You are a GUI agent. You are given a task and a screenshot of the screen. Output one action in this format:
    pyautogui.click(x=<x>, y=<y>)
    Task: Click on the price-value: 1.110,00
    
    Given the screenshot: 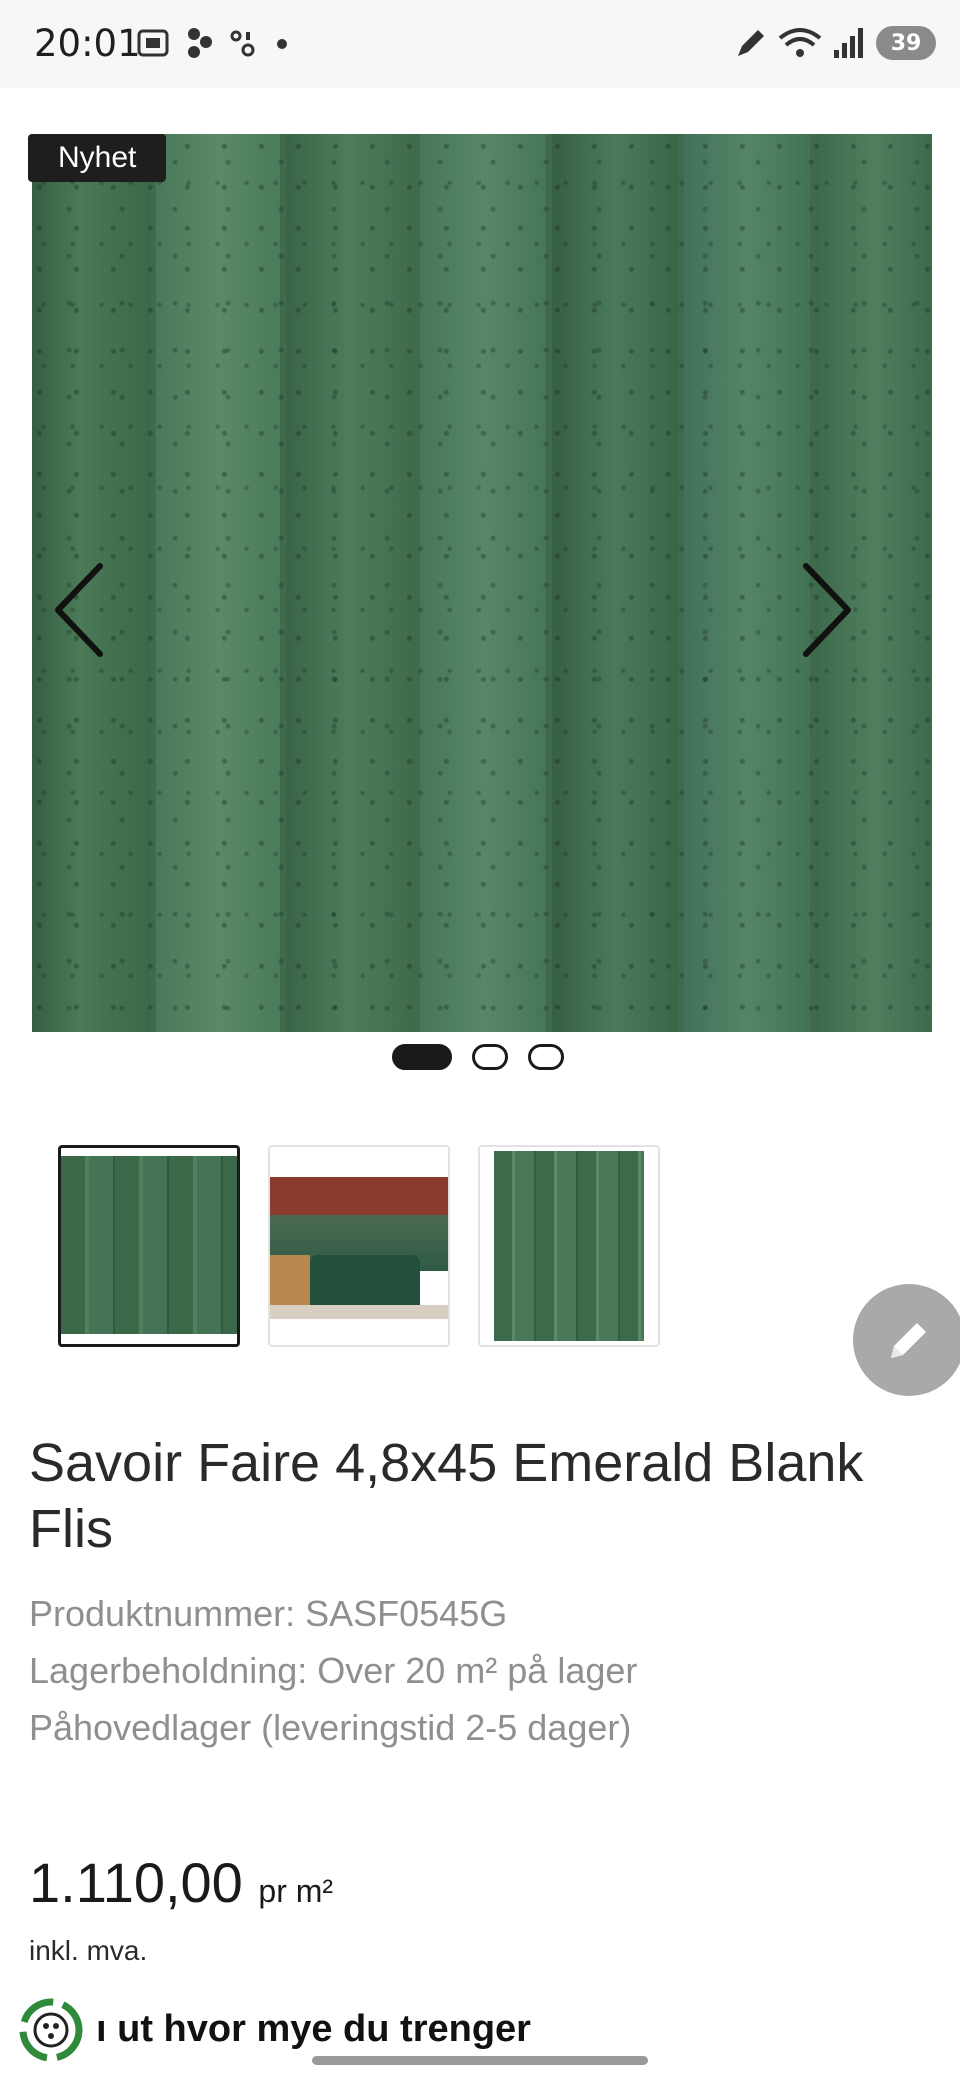 What is the action you would take?
    pyautogui.click(x=136, y=1882)
    